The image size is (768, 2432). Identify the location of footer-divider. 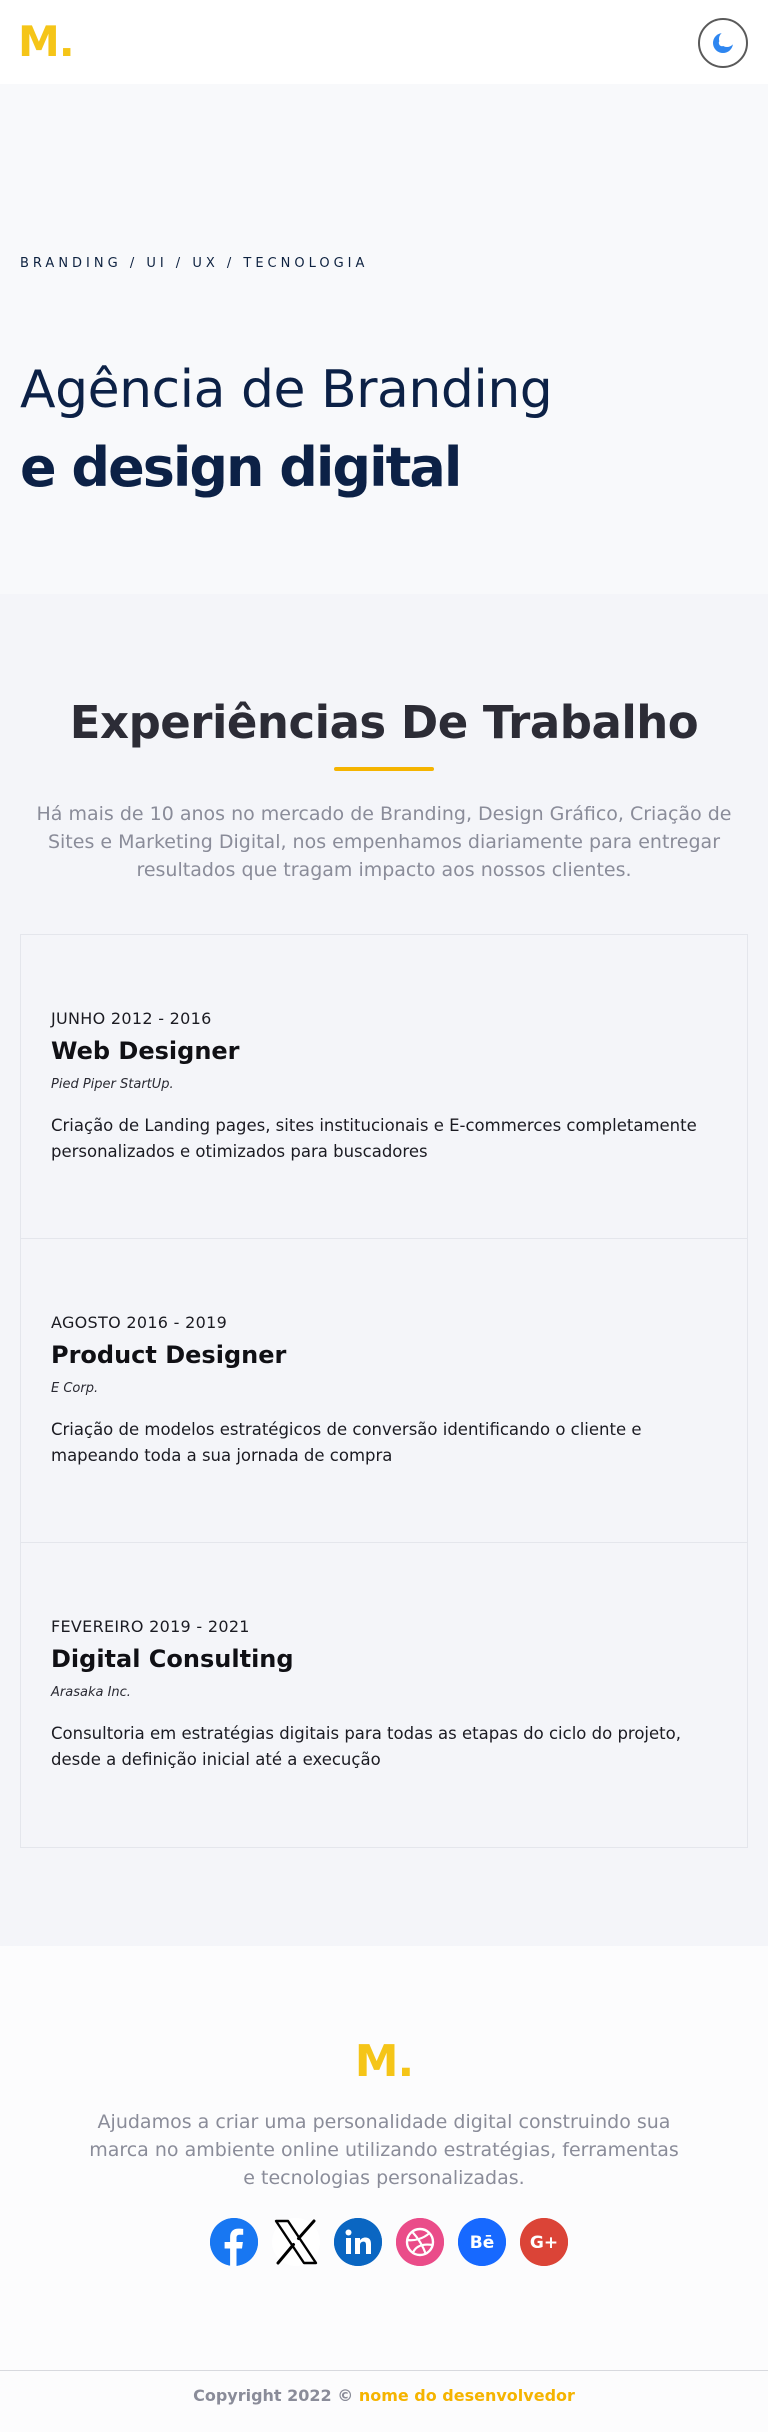
(384, 2370).